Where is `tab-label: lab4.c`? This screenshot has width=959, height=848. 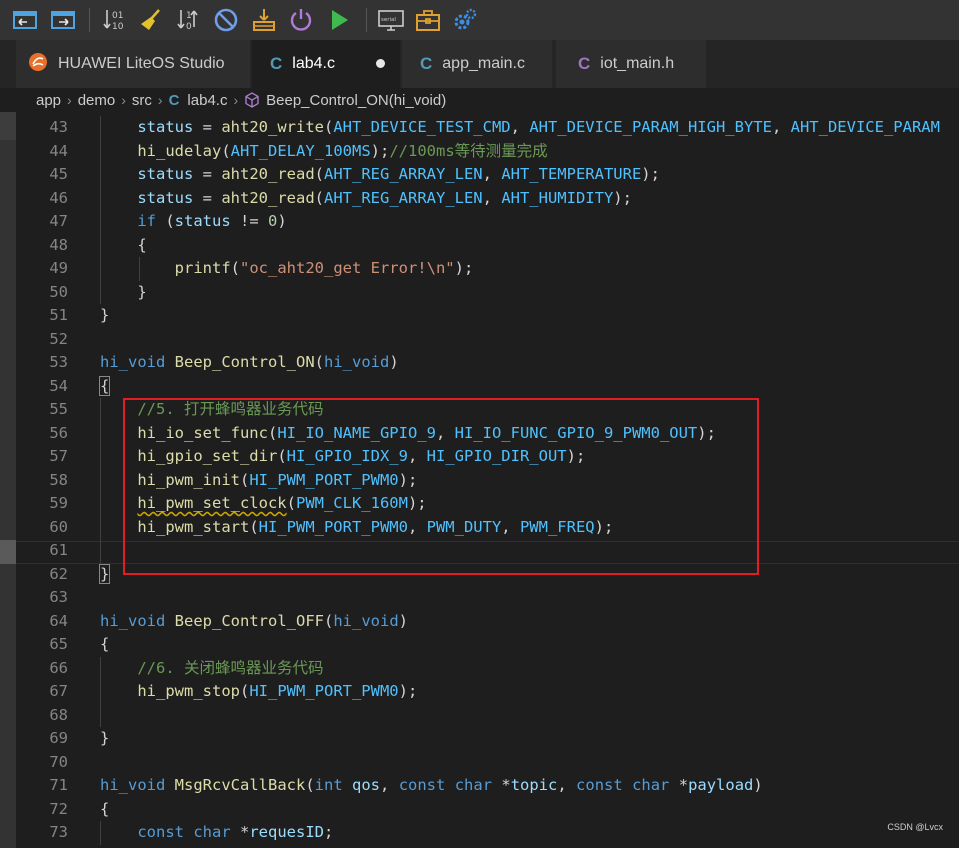
tab-label: lab4.c is located at coordinates (313, 63).